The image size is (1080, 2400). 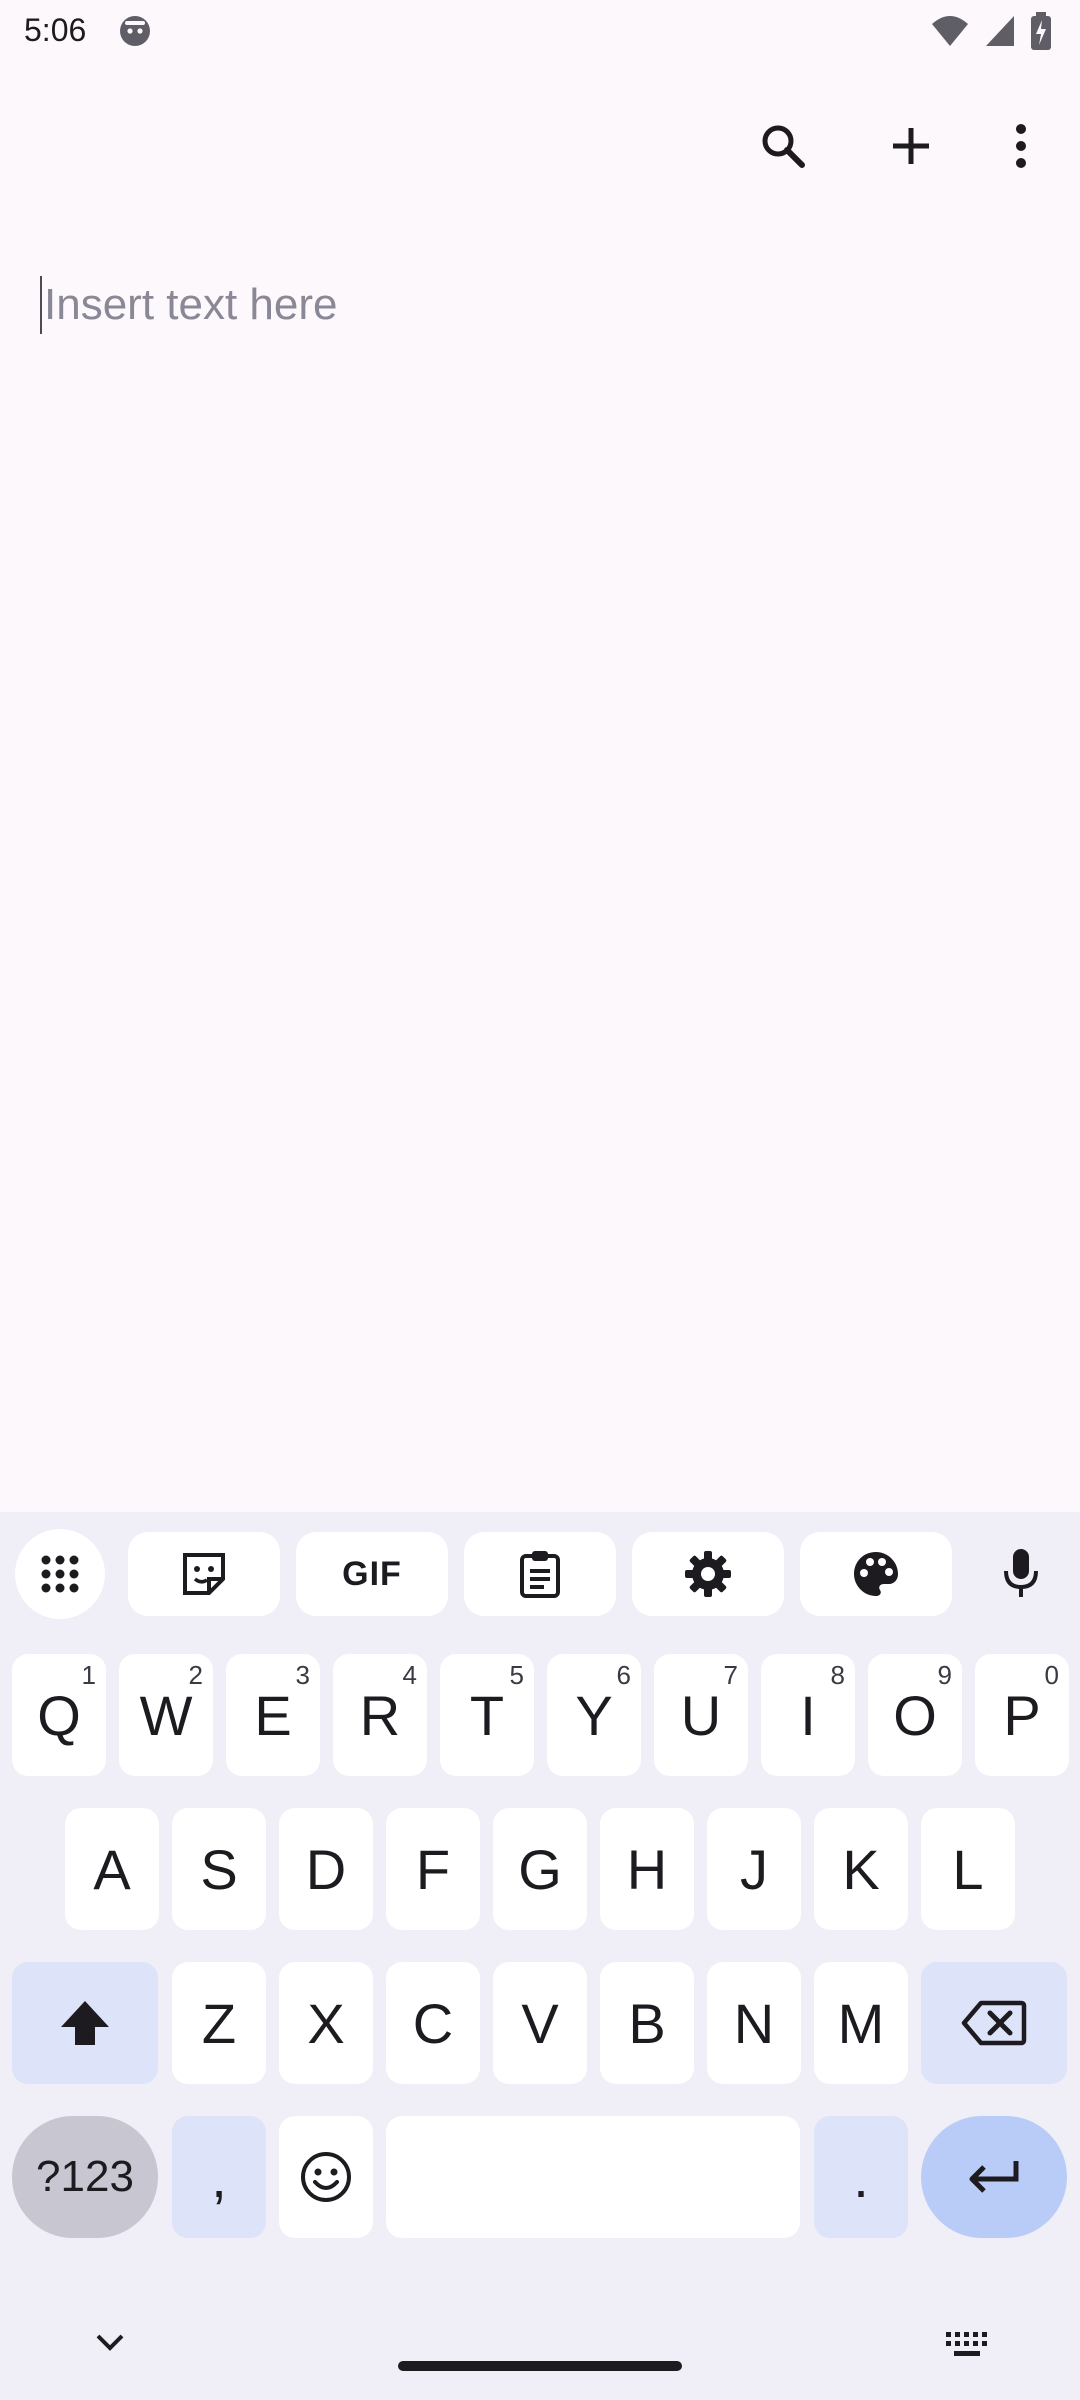 I want to click on key-label: W, so click(x=166, y=1715).